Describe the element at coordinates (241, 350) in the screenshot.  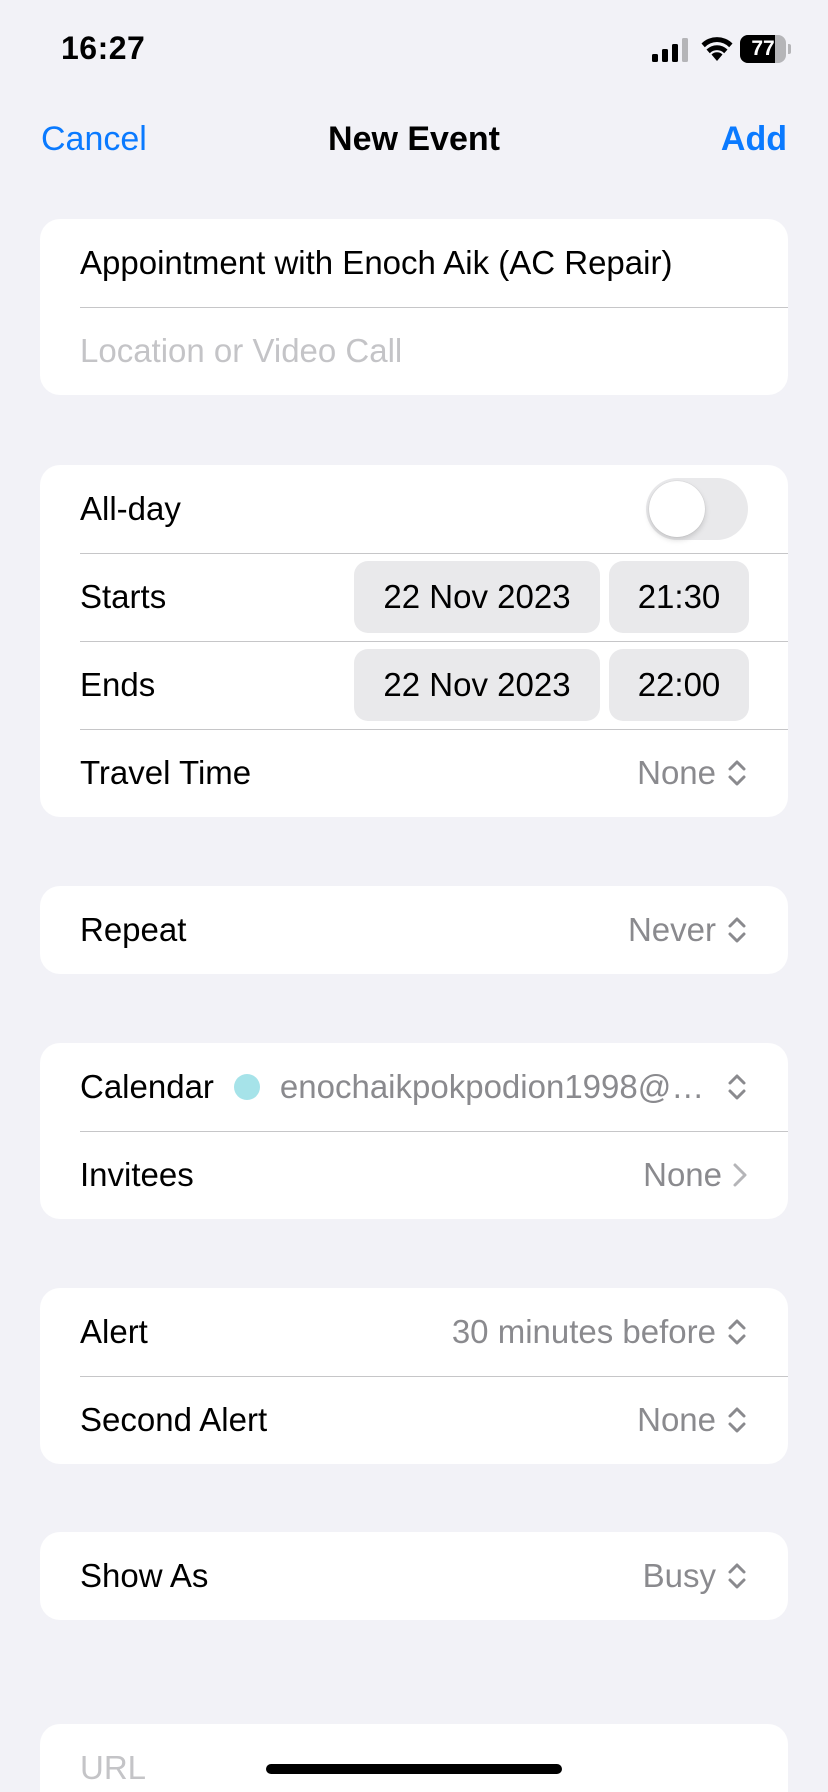
I see `location-placeholder: Location or Video Call` at that location.